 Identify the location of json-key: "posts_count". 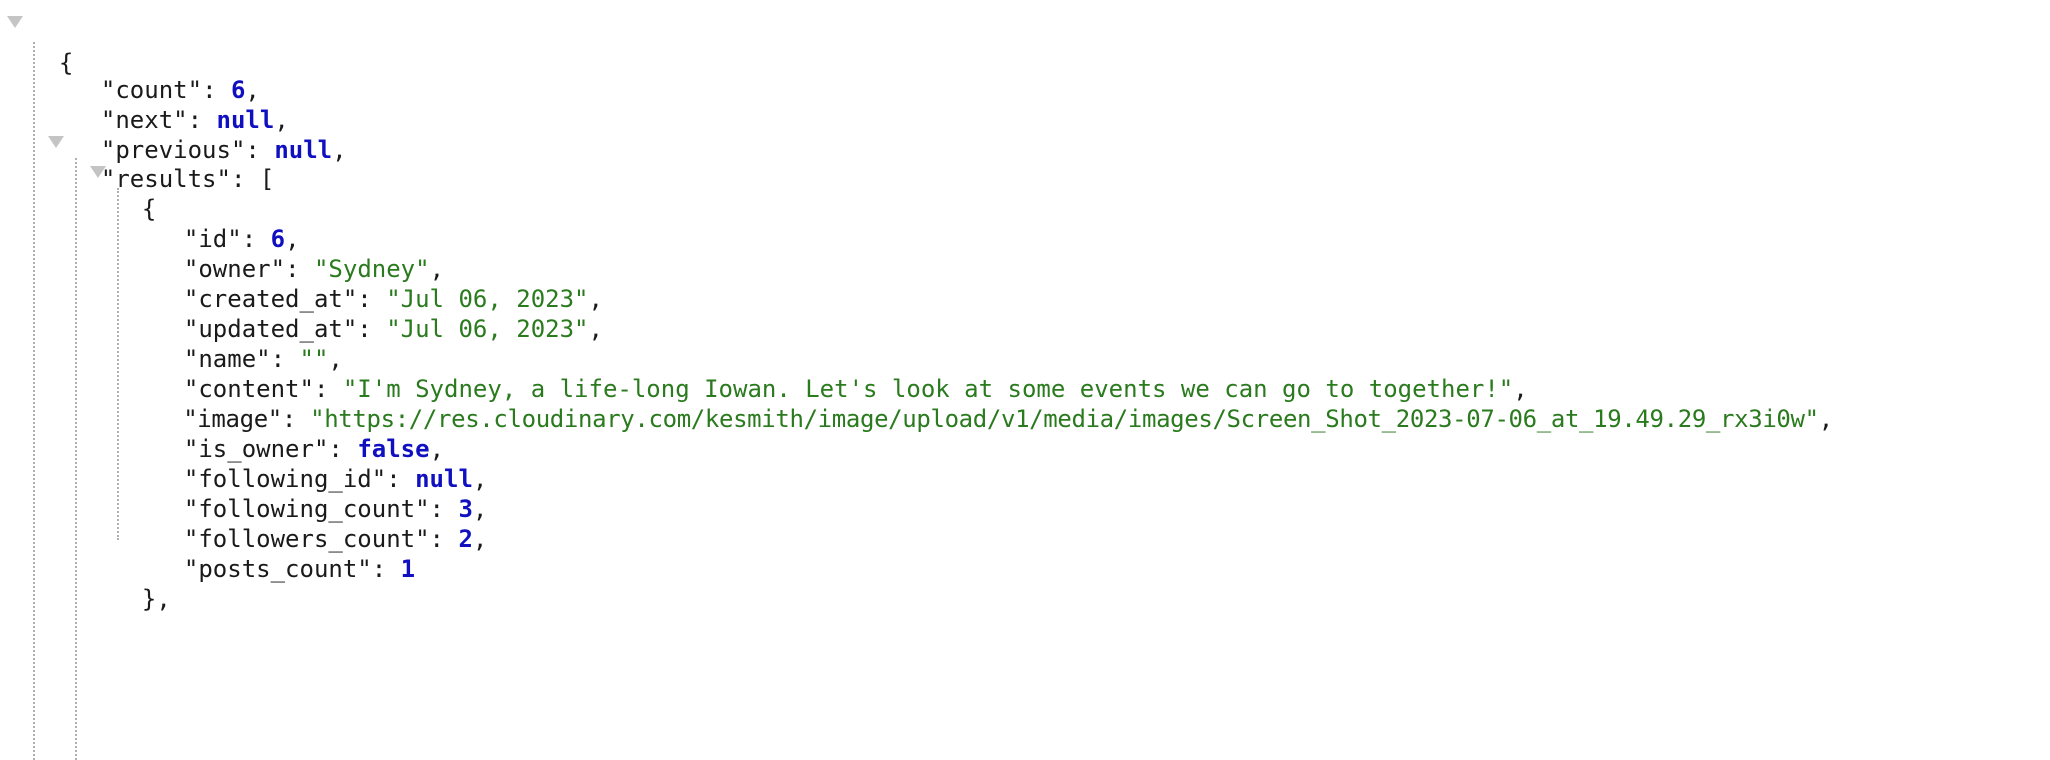
(277, 569).